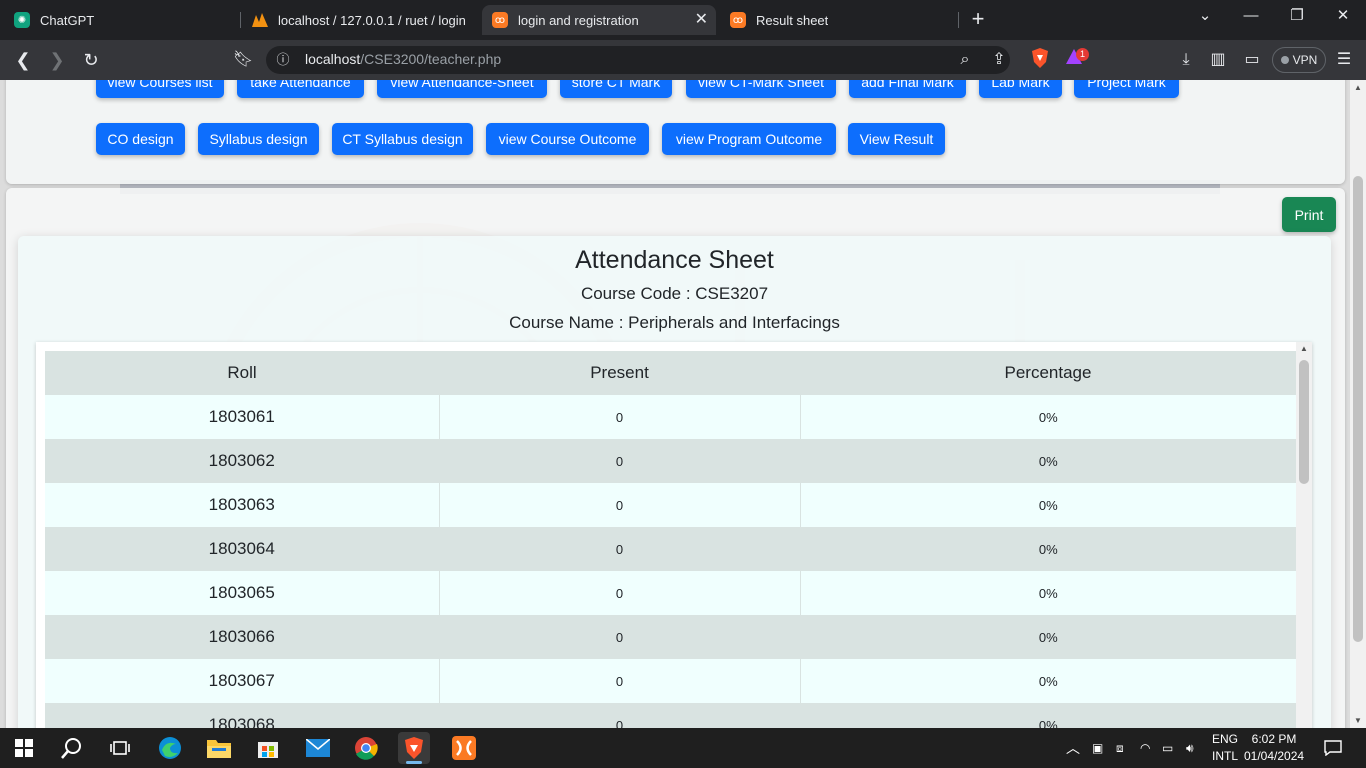 The image size is (1366, 768). I want to click on chrome-icon, so click(366, 748).